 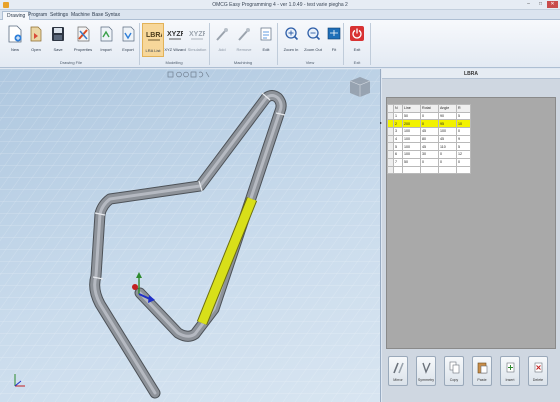 I want to click on table-cell: 110, so click(x=447, y=147).